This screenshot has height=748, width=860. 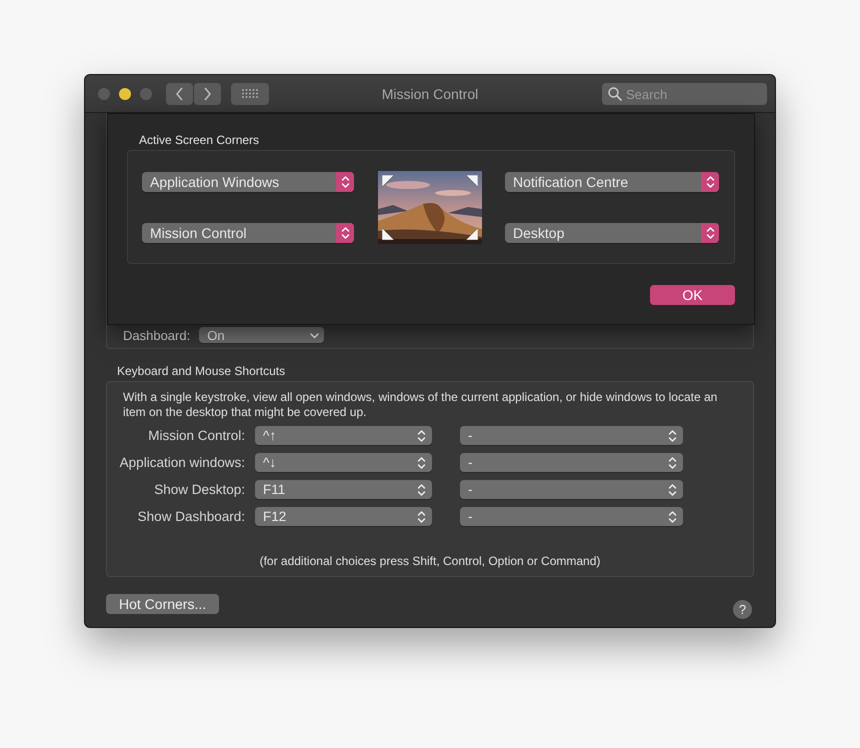 I want to click on grid-icon, so click(x=250, y=93).